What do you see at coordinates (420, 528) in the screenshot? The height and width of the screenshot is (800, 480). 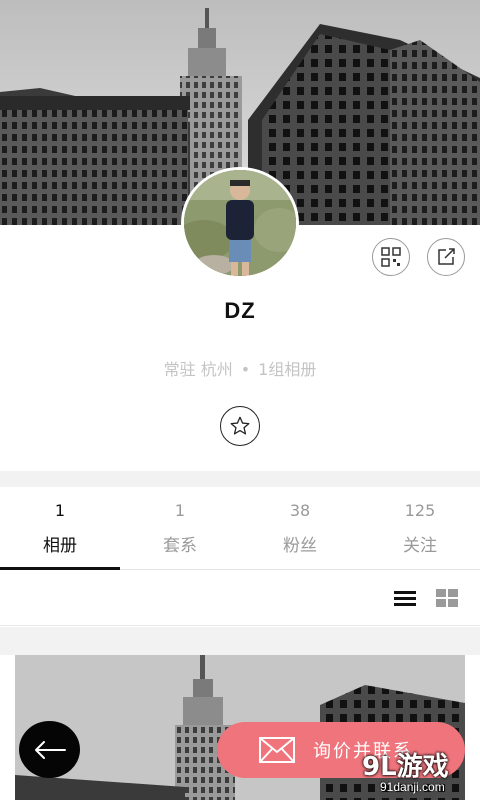 I see `tab-following: 125 关注` at bounding box center [420, 528].